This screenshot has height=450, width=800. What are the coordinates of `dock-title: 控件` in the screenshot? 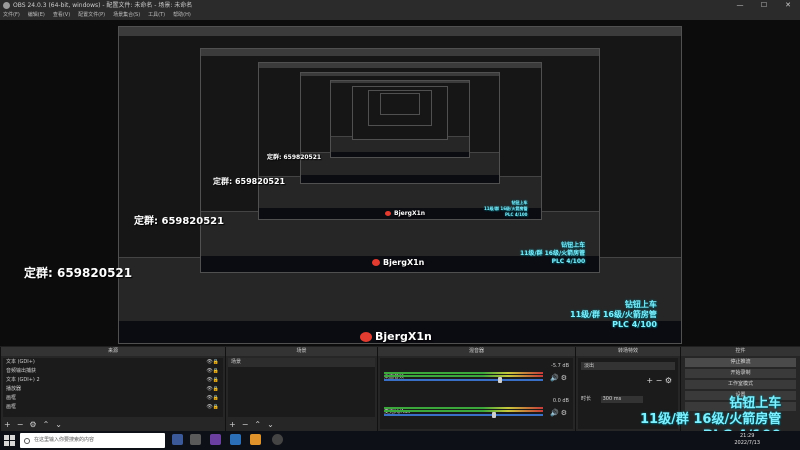 It's located at (740, 351).